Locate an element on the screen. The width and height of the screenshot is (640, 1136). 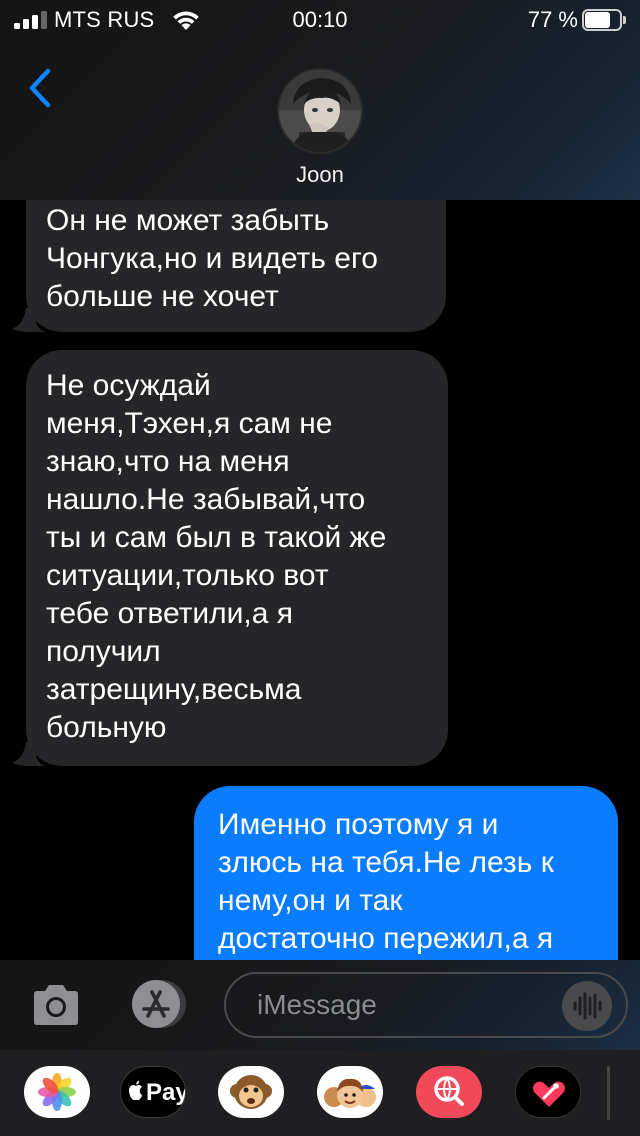
message-line: получил is located at coordinates (103, 651).